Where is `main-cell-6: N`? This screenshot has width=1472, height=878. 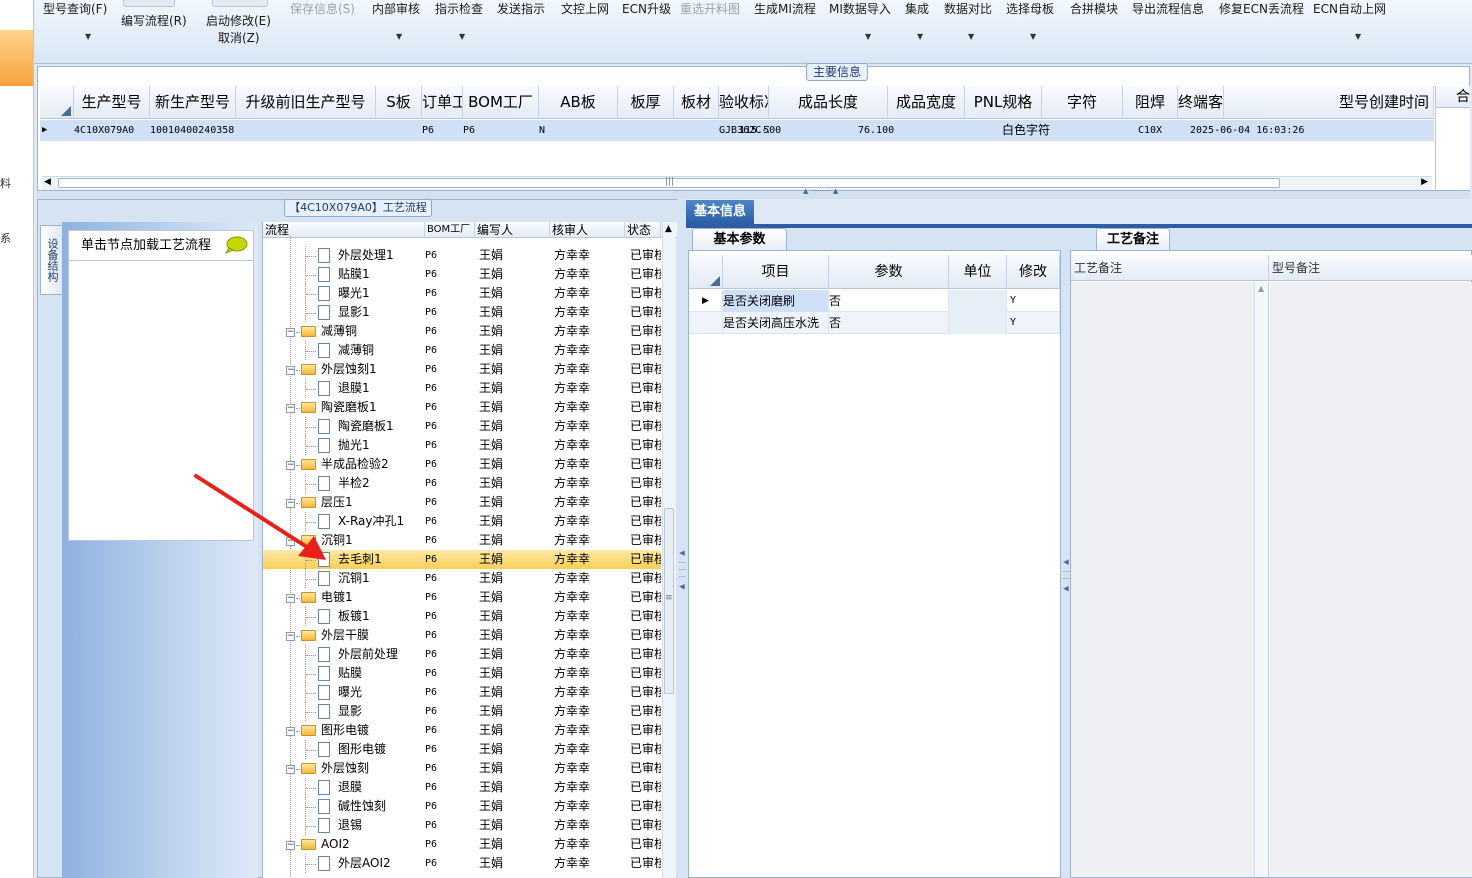
main-cell-6: N is located at coordinates (578, 130).